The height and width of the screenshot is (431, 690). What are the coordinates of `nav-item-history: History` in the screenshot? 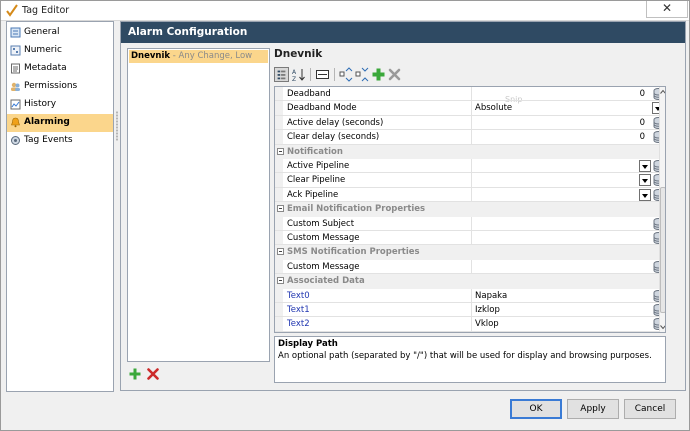 It's located at (60, 105).